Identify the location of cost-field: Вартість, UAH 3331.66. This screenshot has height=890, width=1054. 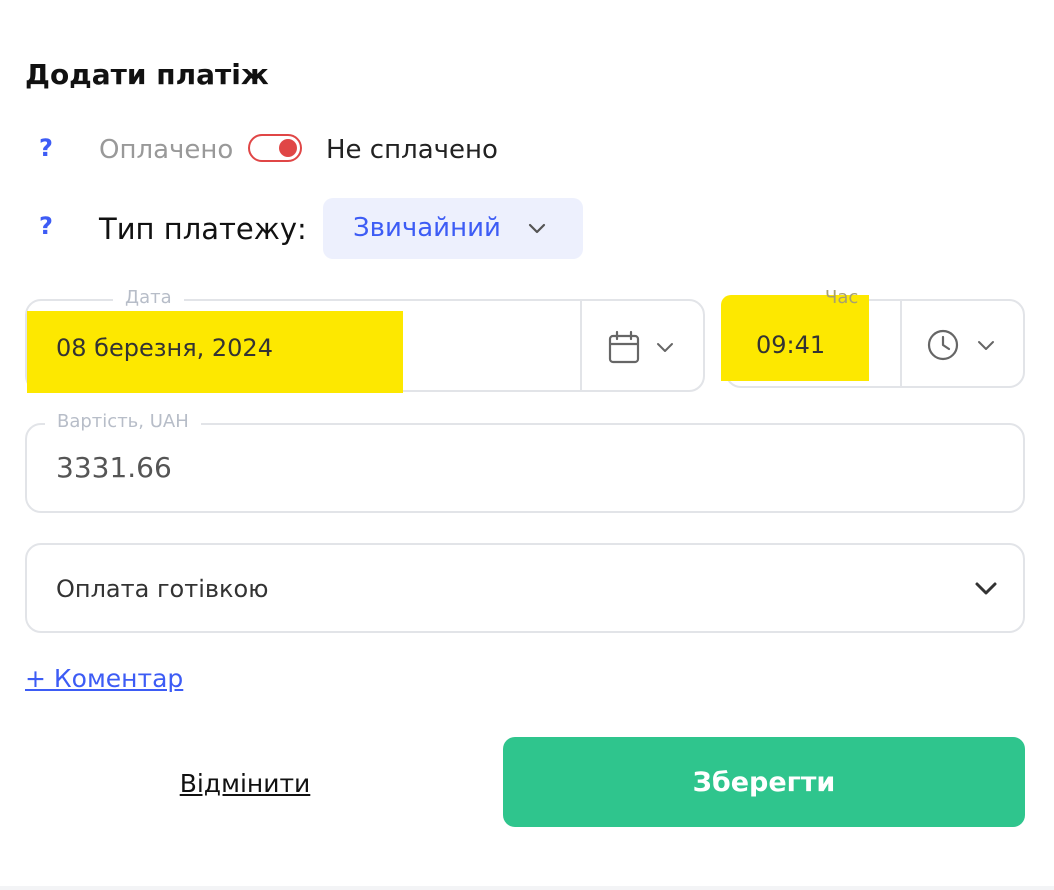
(525, 462).